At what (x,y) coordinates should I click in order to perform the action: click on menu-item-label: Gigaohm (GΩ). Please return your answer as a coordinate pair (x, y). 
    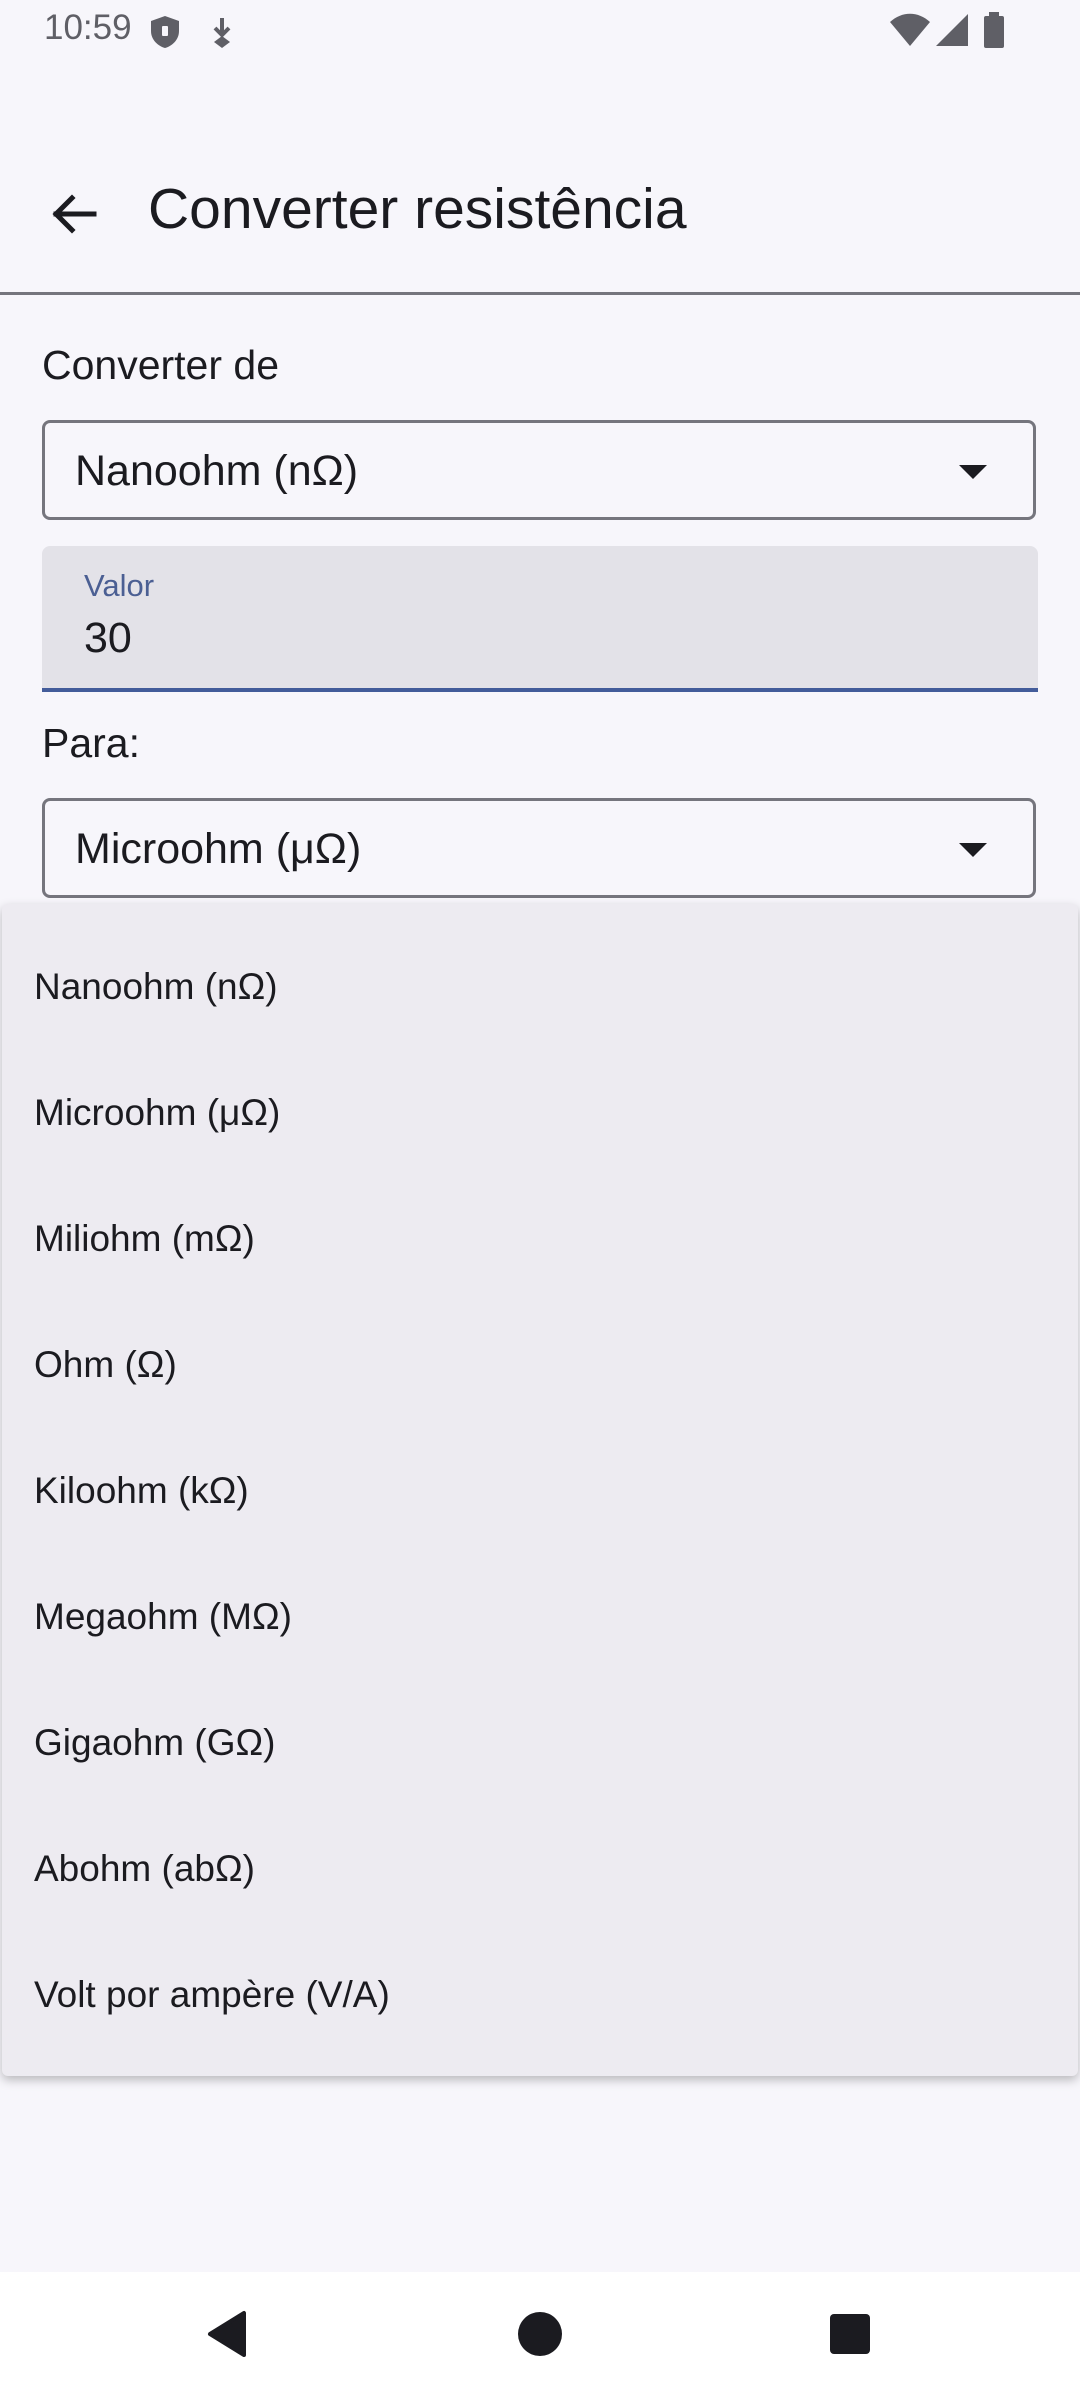
    Looking at the image, I should click on (155, 1742).